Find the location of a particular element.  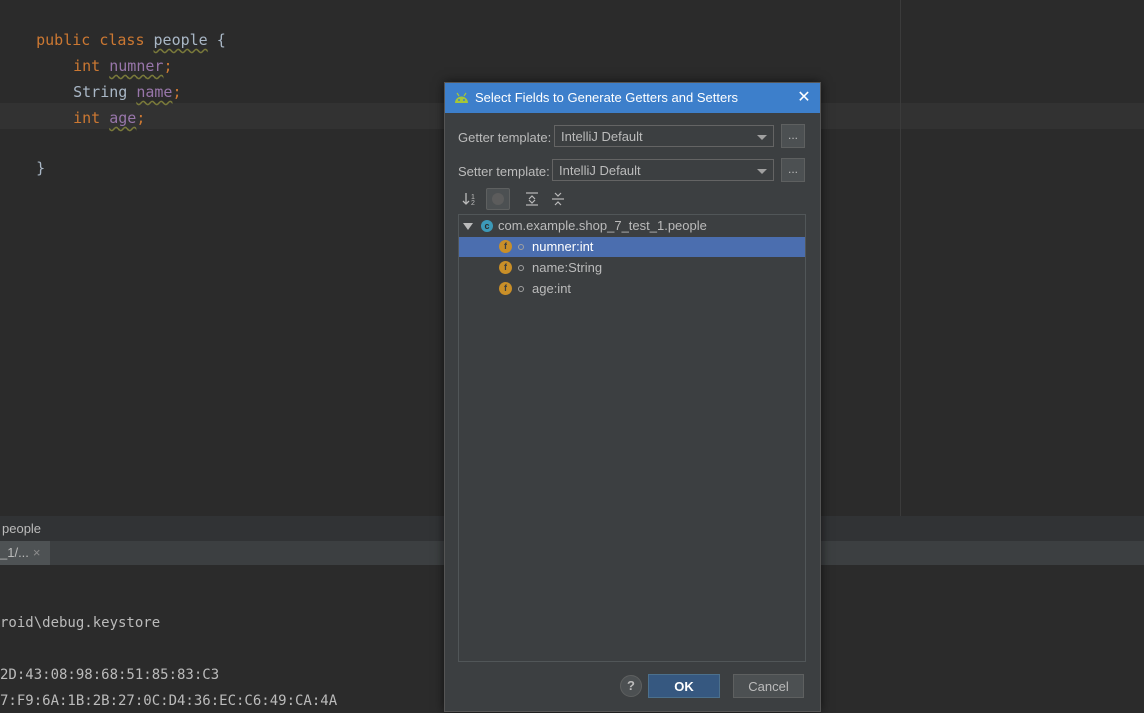

show-visibility-button is located at coordinates (498, 199).